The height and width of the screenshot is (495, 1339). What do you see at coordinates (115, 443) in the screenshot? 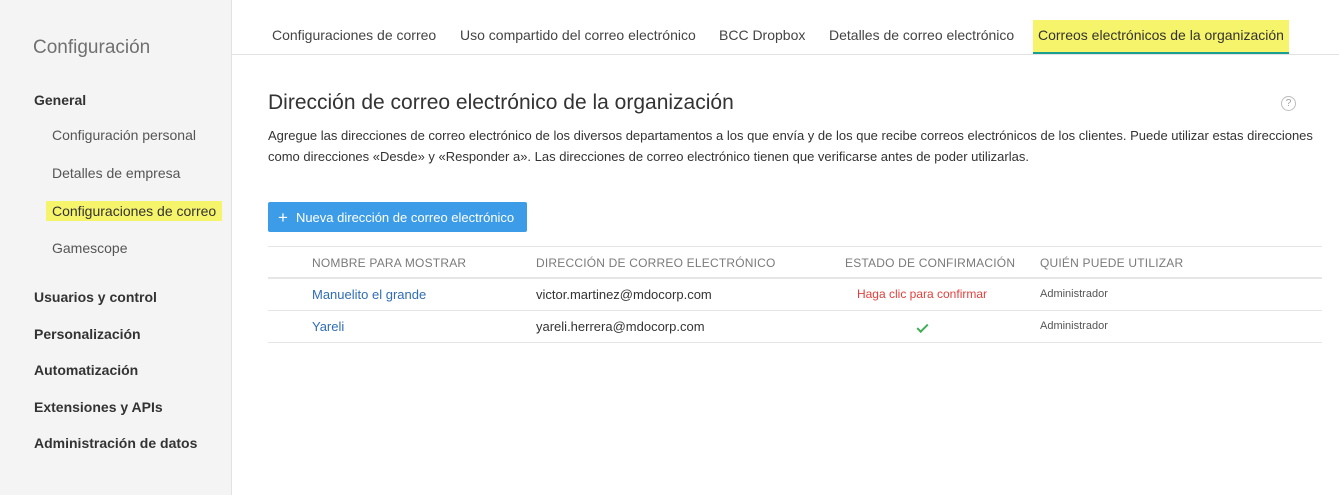
I see `sidebar-section-data-admin: Administración de datos` at bounding box center [115, 443].